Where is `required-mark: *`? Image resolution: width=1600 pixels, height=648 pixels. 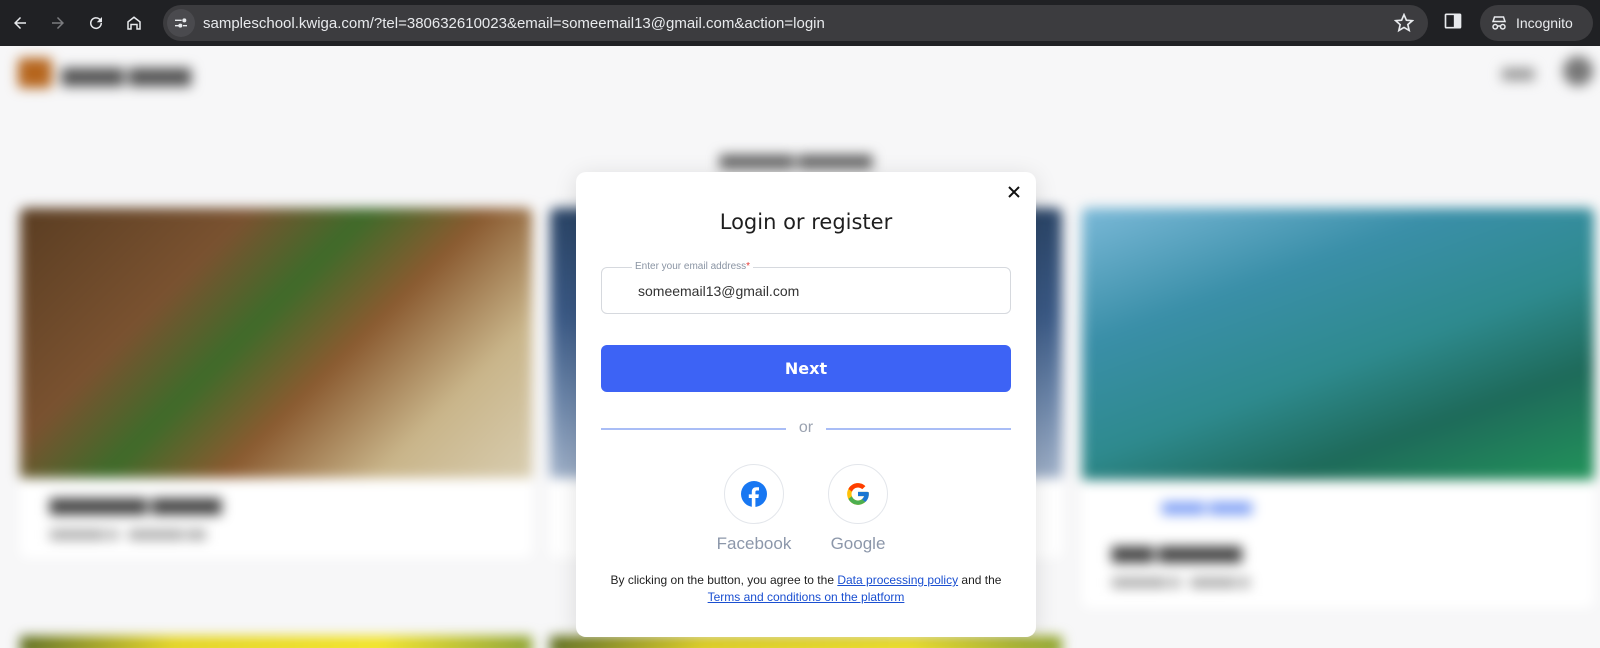
required-mark: * is located at coordinates (748, 266).